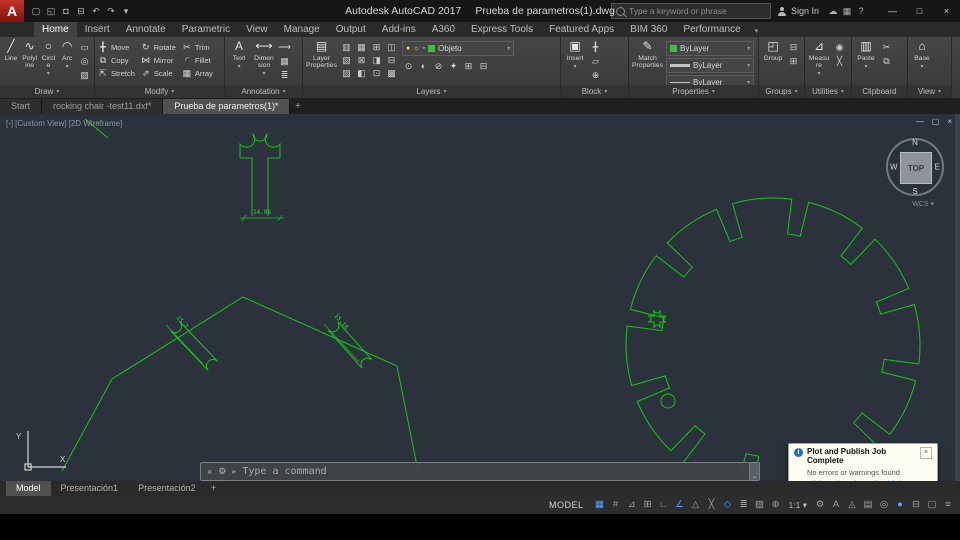 The image size is (960, 540). Describe the element at coordinates (197, 47) in the screenshot. I see `tool-trim: ✂ Trim` at that location.